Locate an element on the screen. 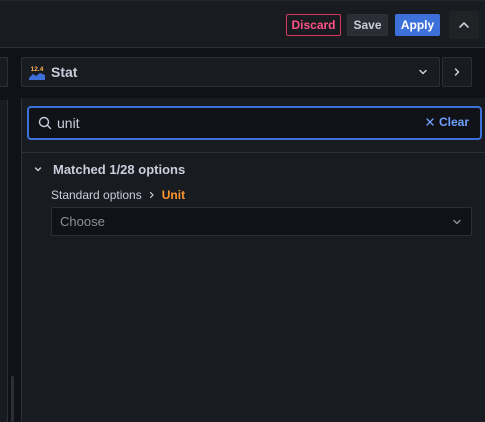 Image resolution: width=485 pixels, height=422 pixels. left-pane-edge is located at coordinates (7, 235).